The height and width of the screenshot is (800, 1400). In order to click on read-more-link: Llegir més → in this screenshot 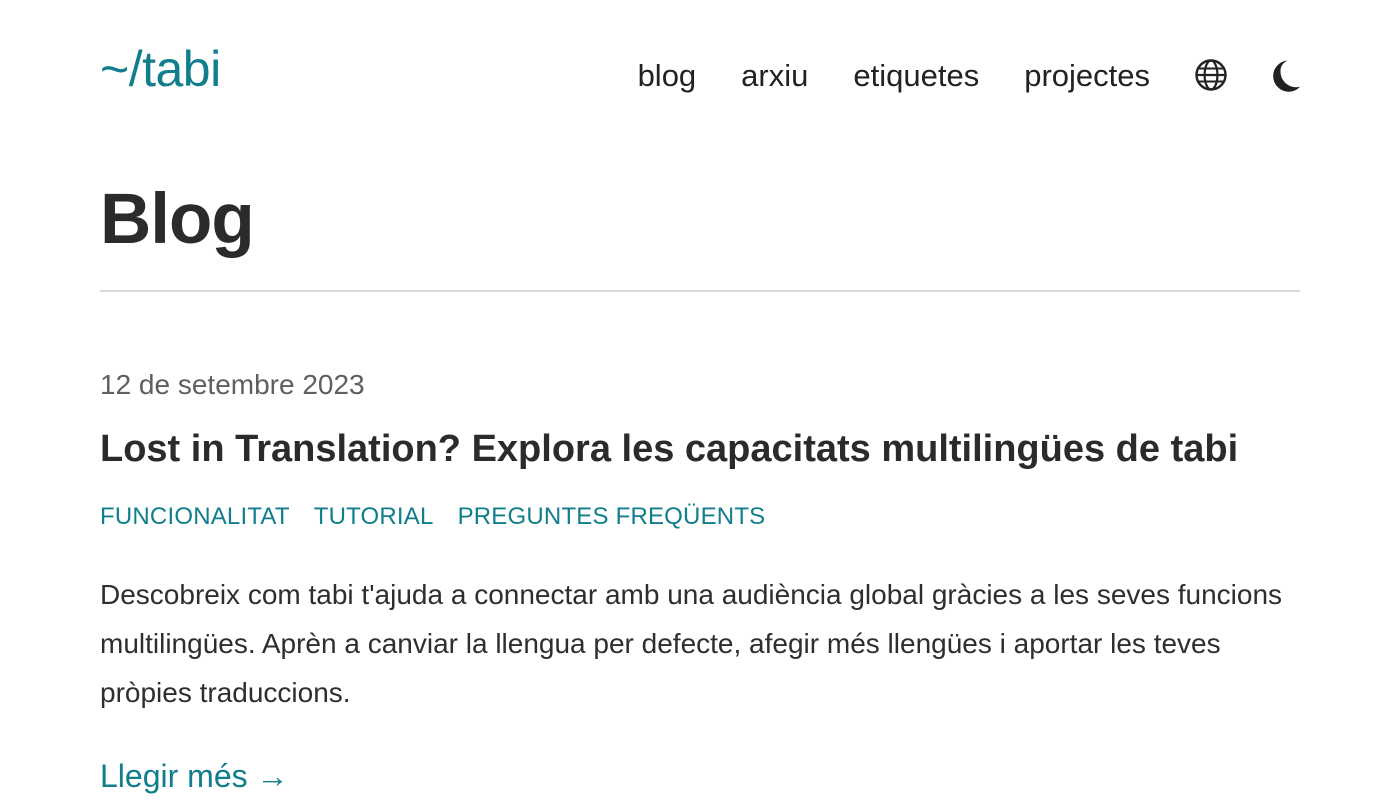, I will do `click(194, 776)`.